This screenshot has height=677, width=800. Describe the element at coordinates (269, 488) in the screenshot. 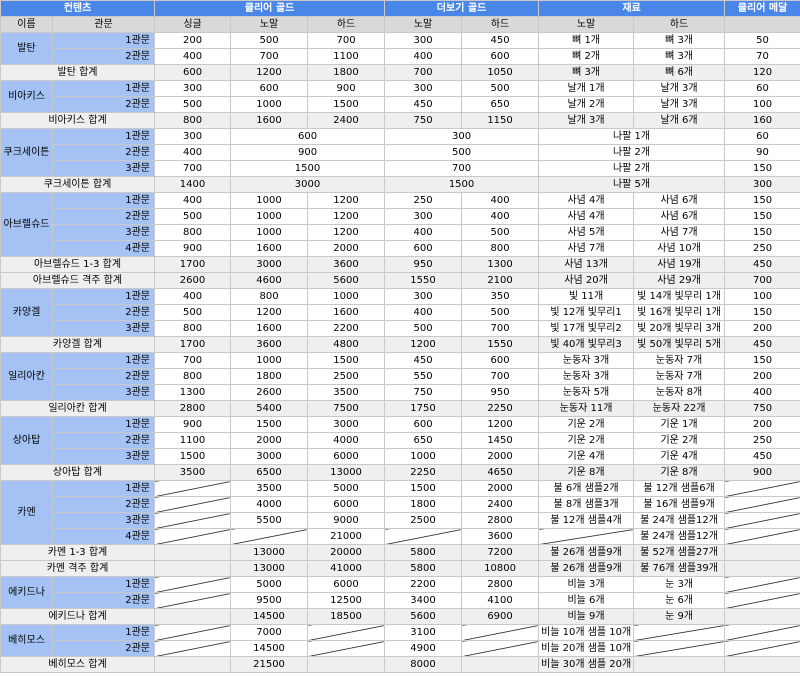

I see `normal-gold: 3500` at that location.